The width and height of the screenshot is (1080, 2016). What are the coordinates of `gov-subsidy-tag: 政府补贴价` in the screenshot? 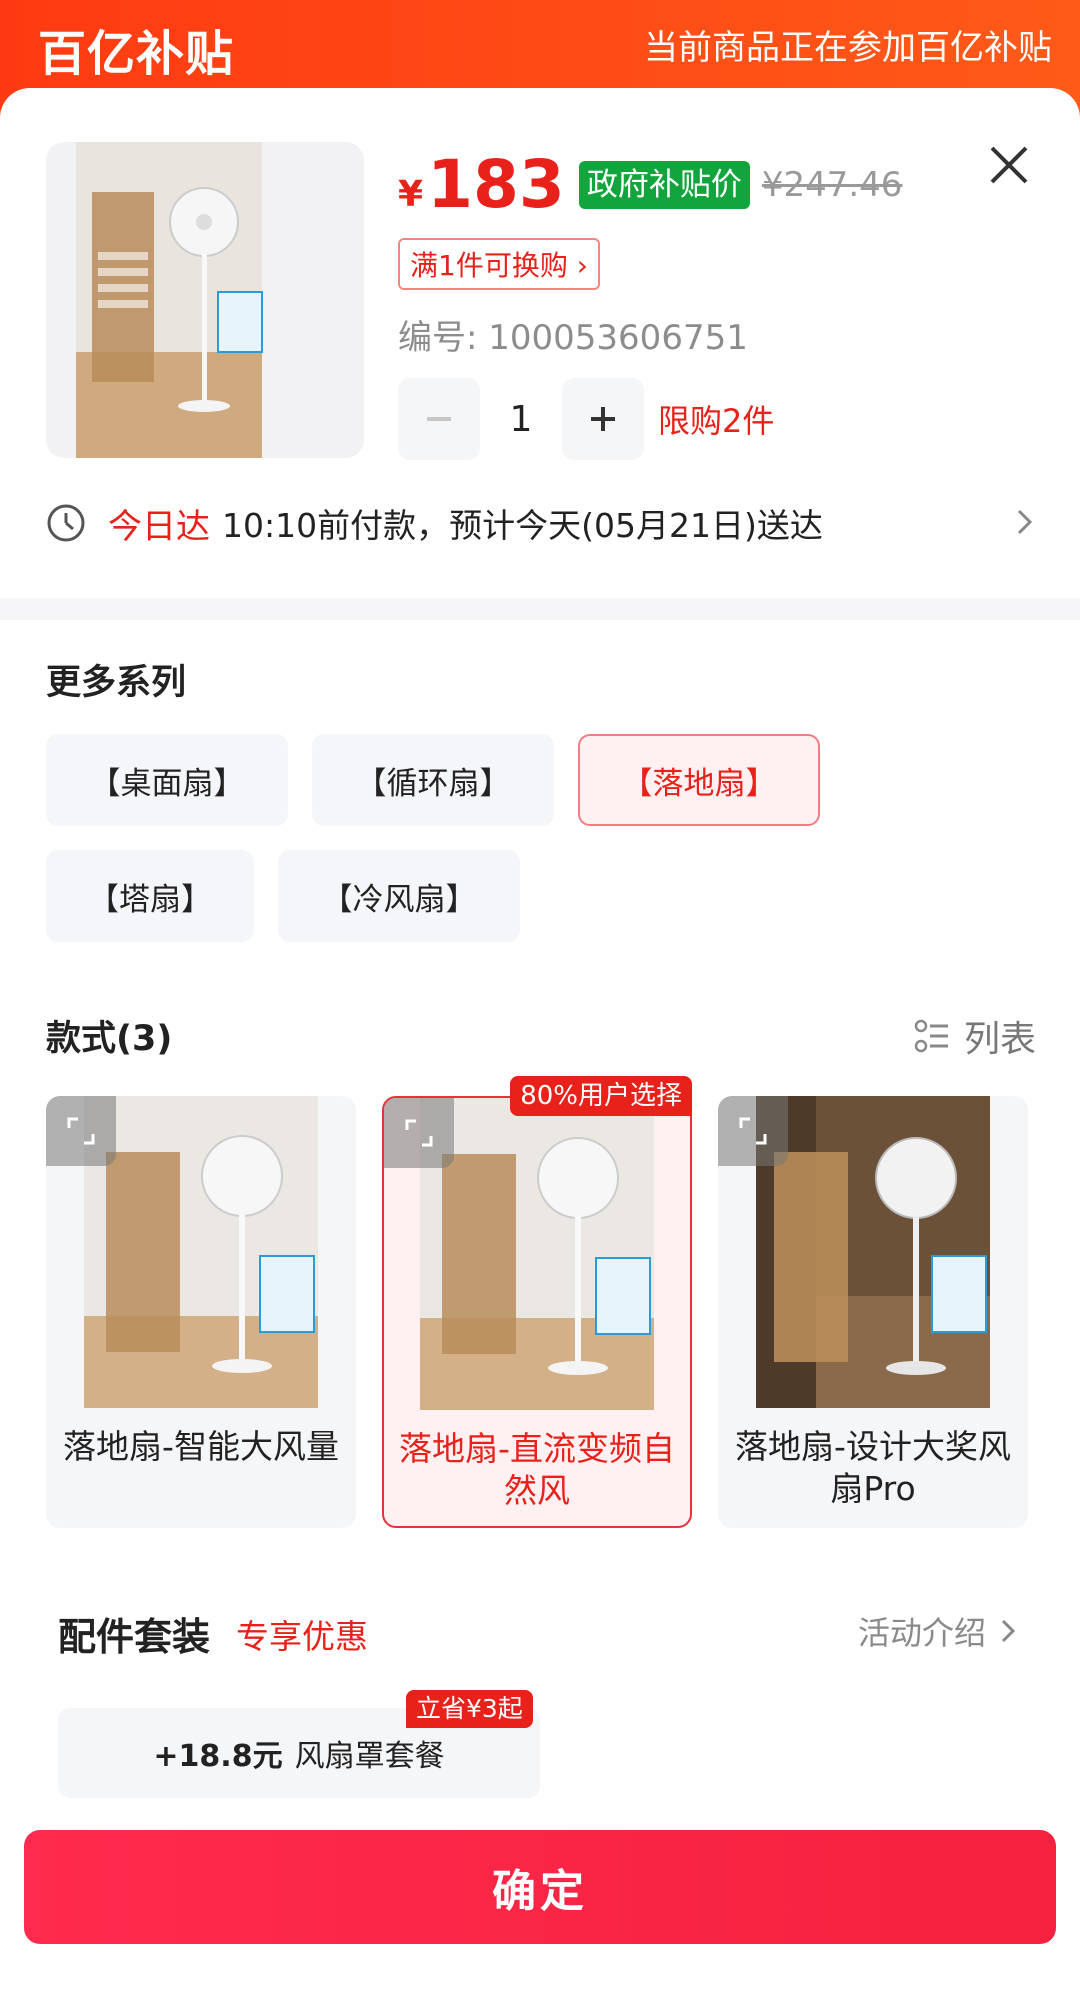 It's located at (664, 185).